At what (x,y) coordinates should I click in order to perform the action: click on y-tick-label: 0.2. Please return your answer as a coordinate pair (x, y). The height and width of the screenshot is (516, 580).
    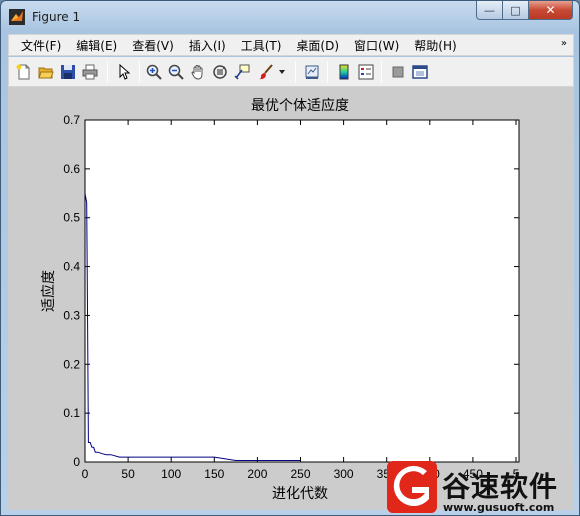
    Looking at the image, I should click on (71, 364).